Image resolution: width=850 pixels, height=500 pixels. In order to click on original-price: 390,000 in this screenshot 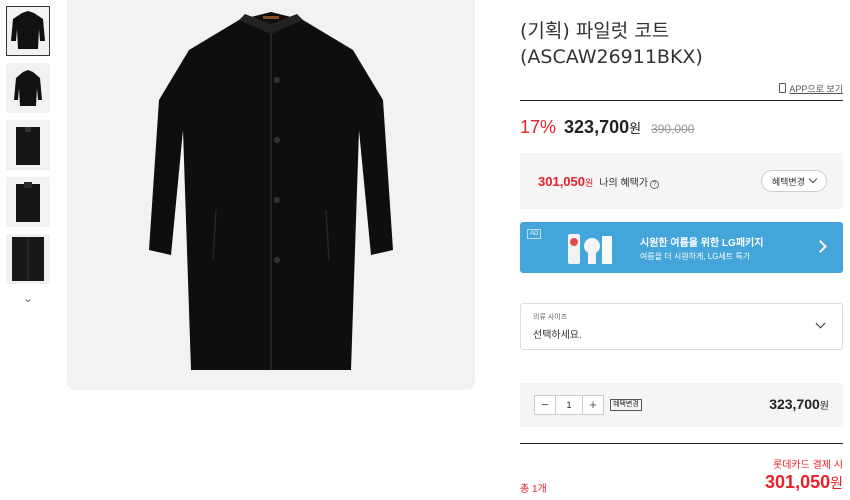, I will do `click(673, 129)`.